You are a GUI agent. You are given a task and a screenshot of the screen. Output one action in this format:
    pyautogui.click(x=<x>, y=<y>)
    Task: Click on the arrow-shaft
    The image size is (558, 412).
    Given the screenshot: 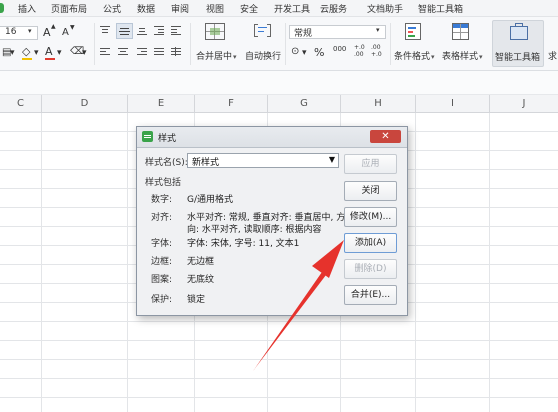 What is the action you would take?
    pyautogui.click(x=289, y=321)
    